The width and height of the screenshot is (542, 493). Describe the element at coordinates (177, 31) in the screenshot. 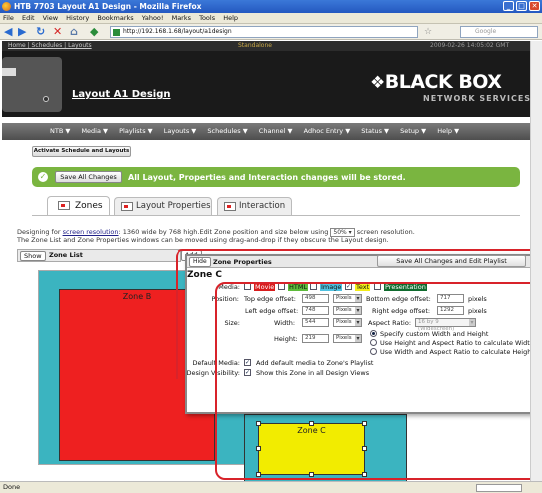

I see `url-text: http://192.168.1.68/layout/a1design` at that location.